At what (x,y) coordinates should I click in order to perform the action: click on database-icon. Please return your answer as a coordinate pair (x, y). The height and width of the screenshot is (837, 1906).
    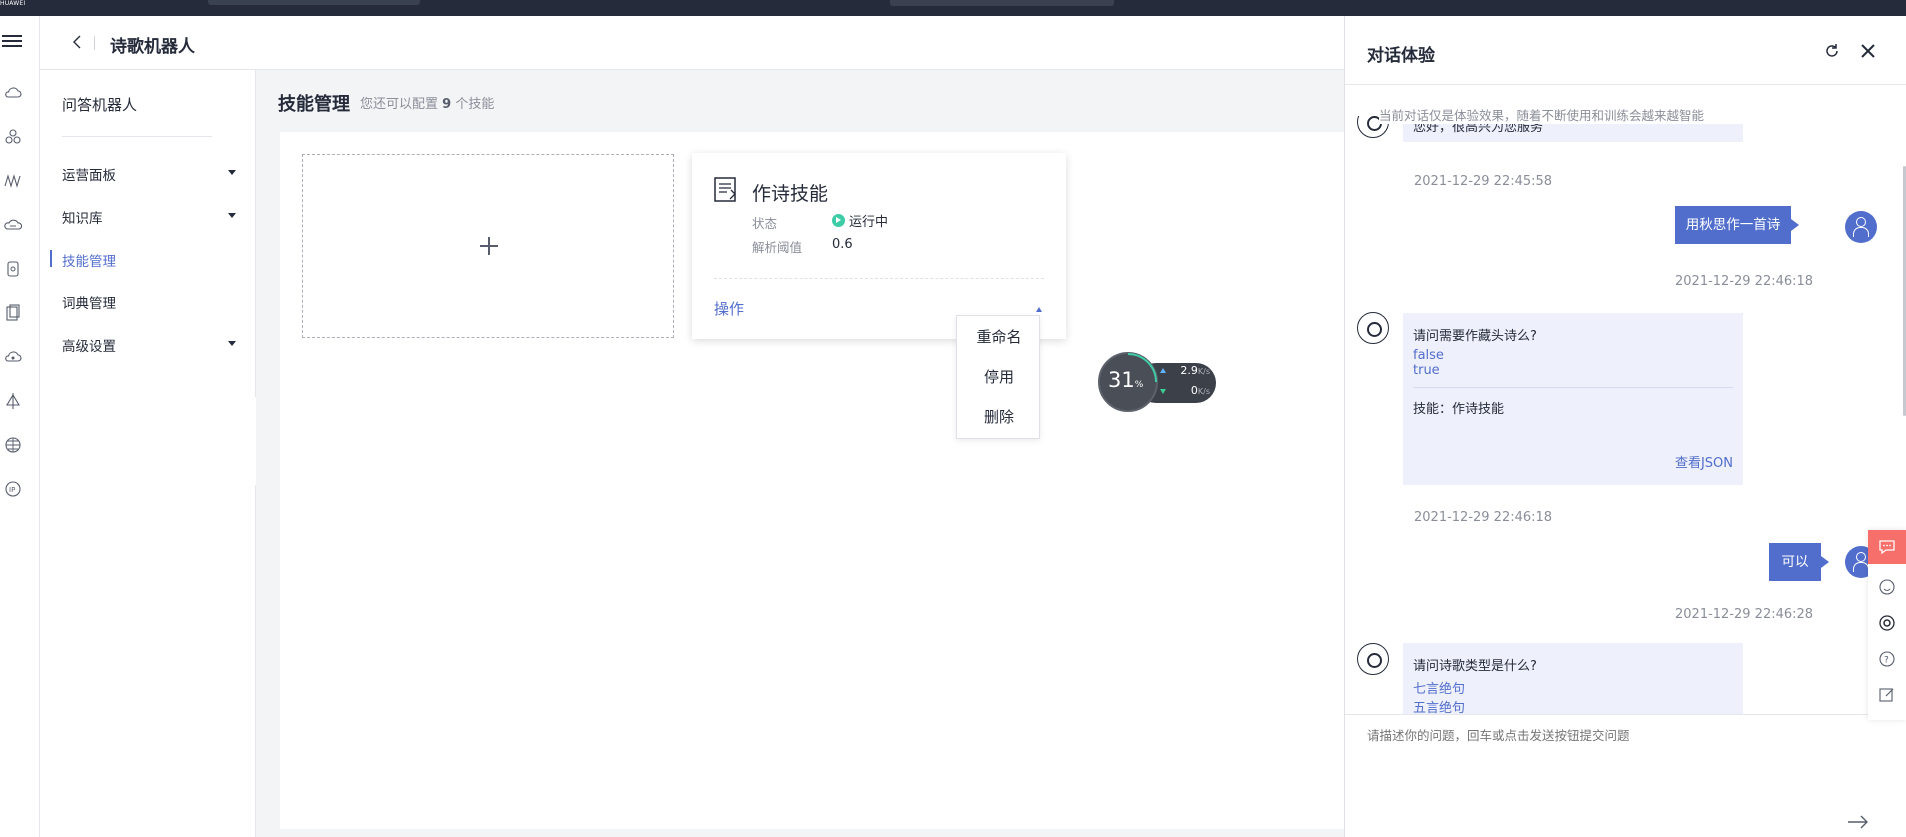
    Looking at the image, I should click on (13, 313).